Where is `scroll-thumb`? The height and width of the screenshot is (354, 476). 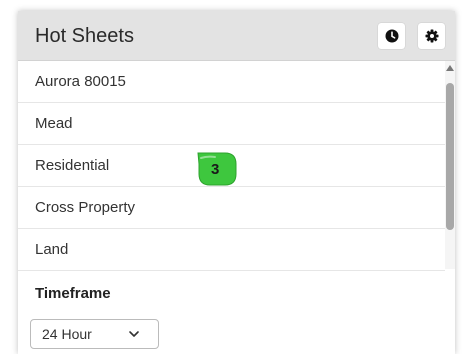
scroll-thumb is located at coordinates (450, 156).